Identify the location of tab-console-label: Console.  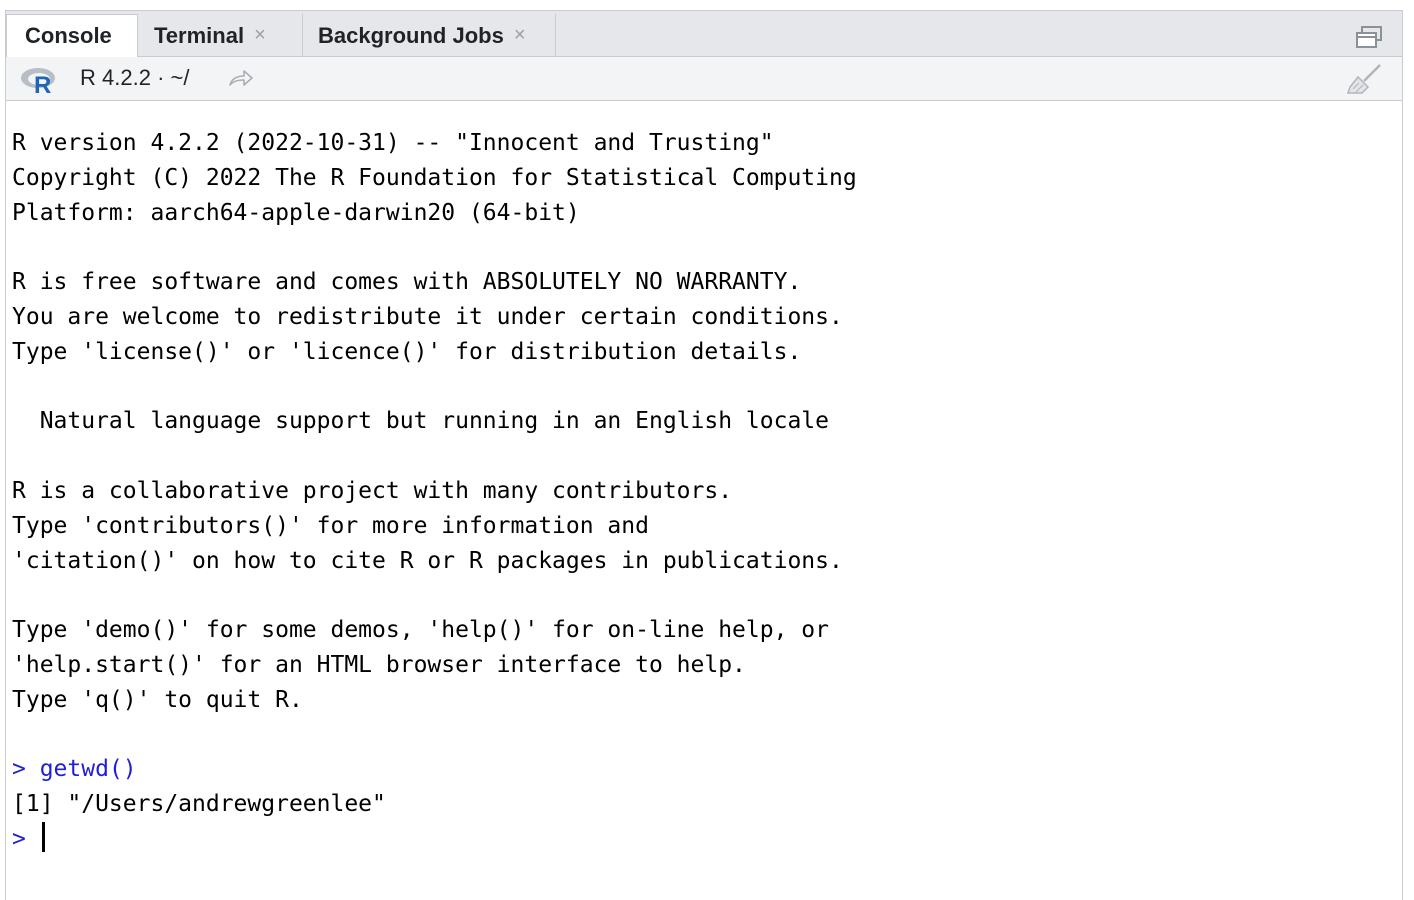
(68, 35).